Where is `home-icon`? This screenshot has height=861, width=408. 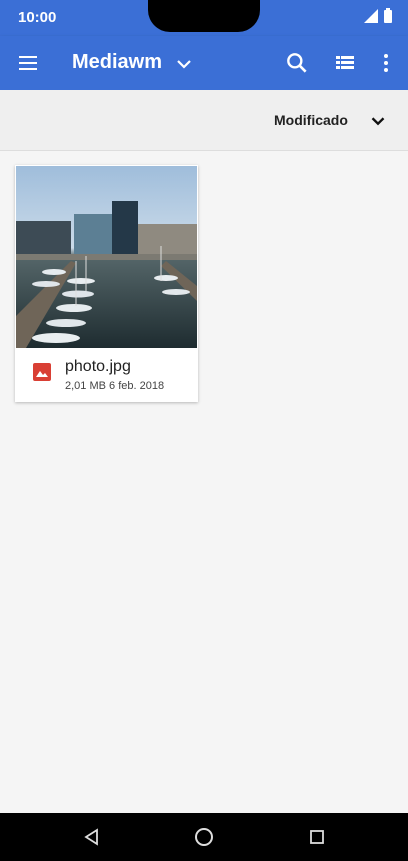
home-icon is located at coordinates (204, 837).